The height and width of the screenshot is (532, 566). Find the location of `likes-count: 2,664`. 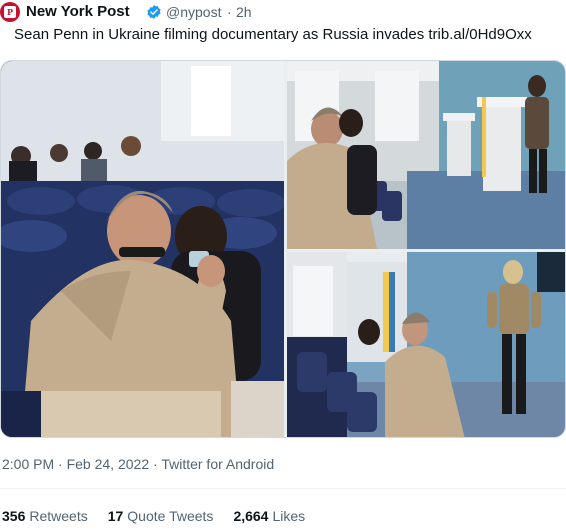

likes-count: 2,664 is located at coordinates (251, 516).